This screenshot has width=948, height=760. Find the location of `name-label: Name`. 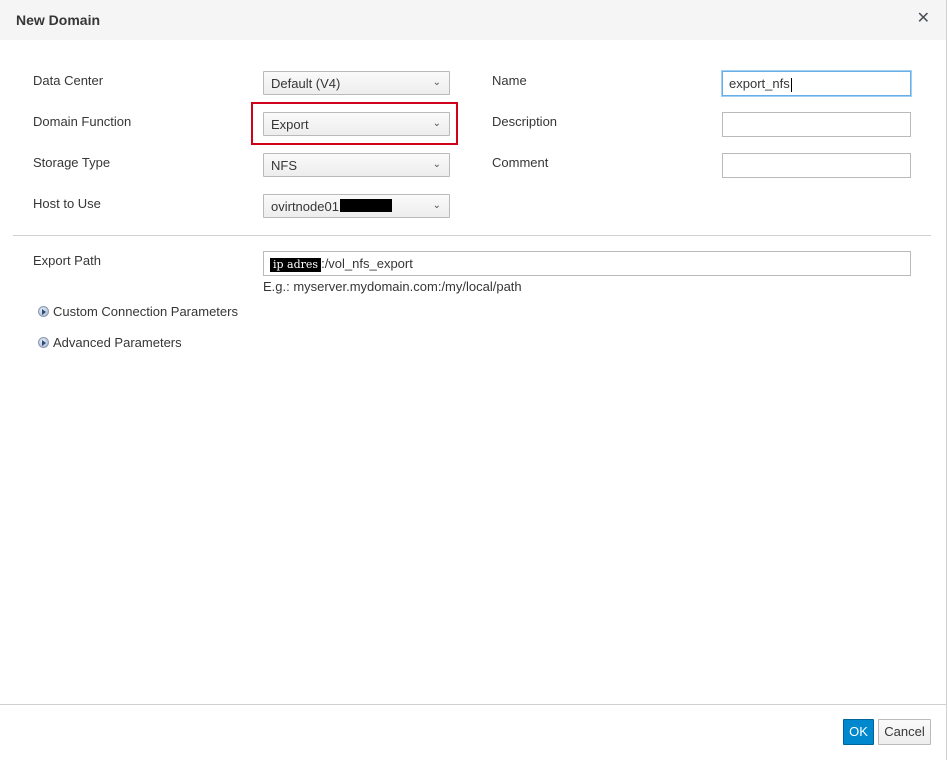

name-label: Name is located at coordinates (509, 80).